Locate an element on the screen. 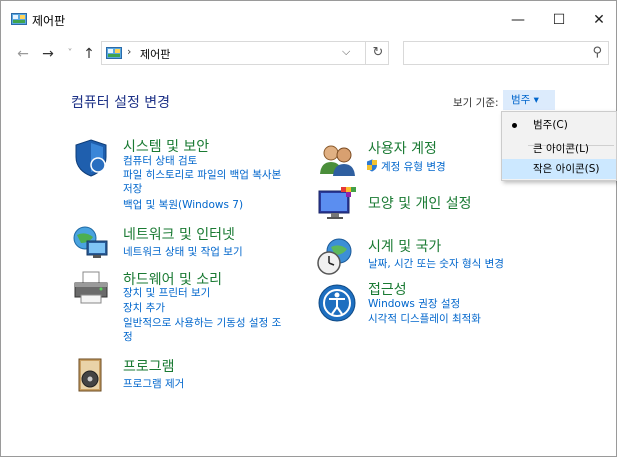  network-icon is located at coordinates (91, 243).